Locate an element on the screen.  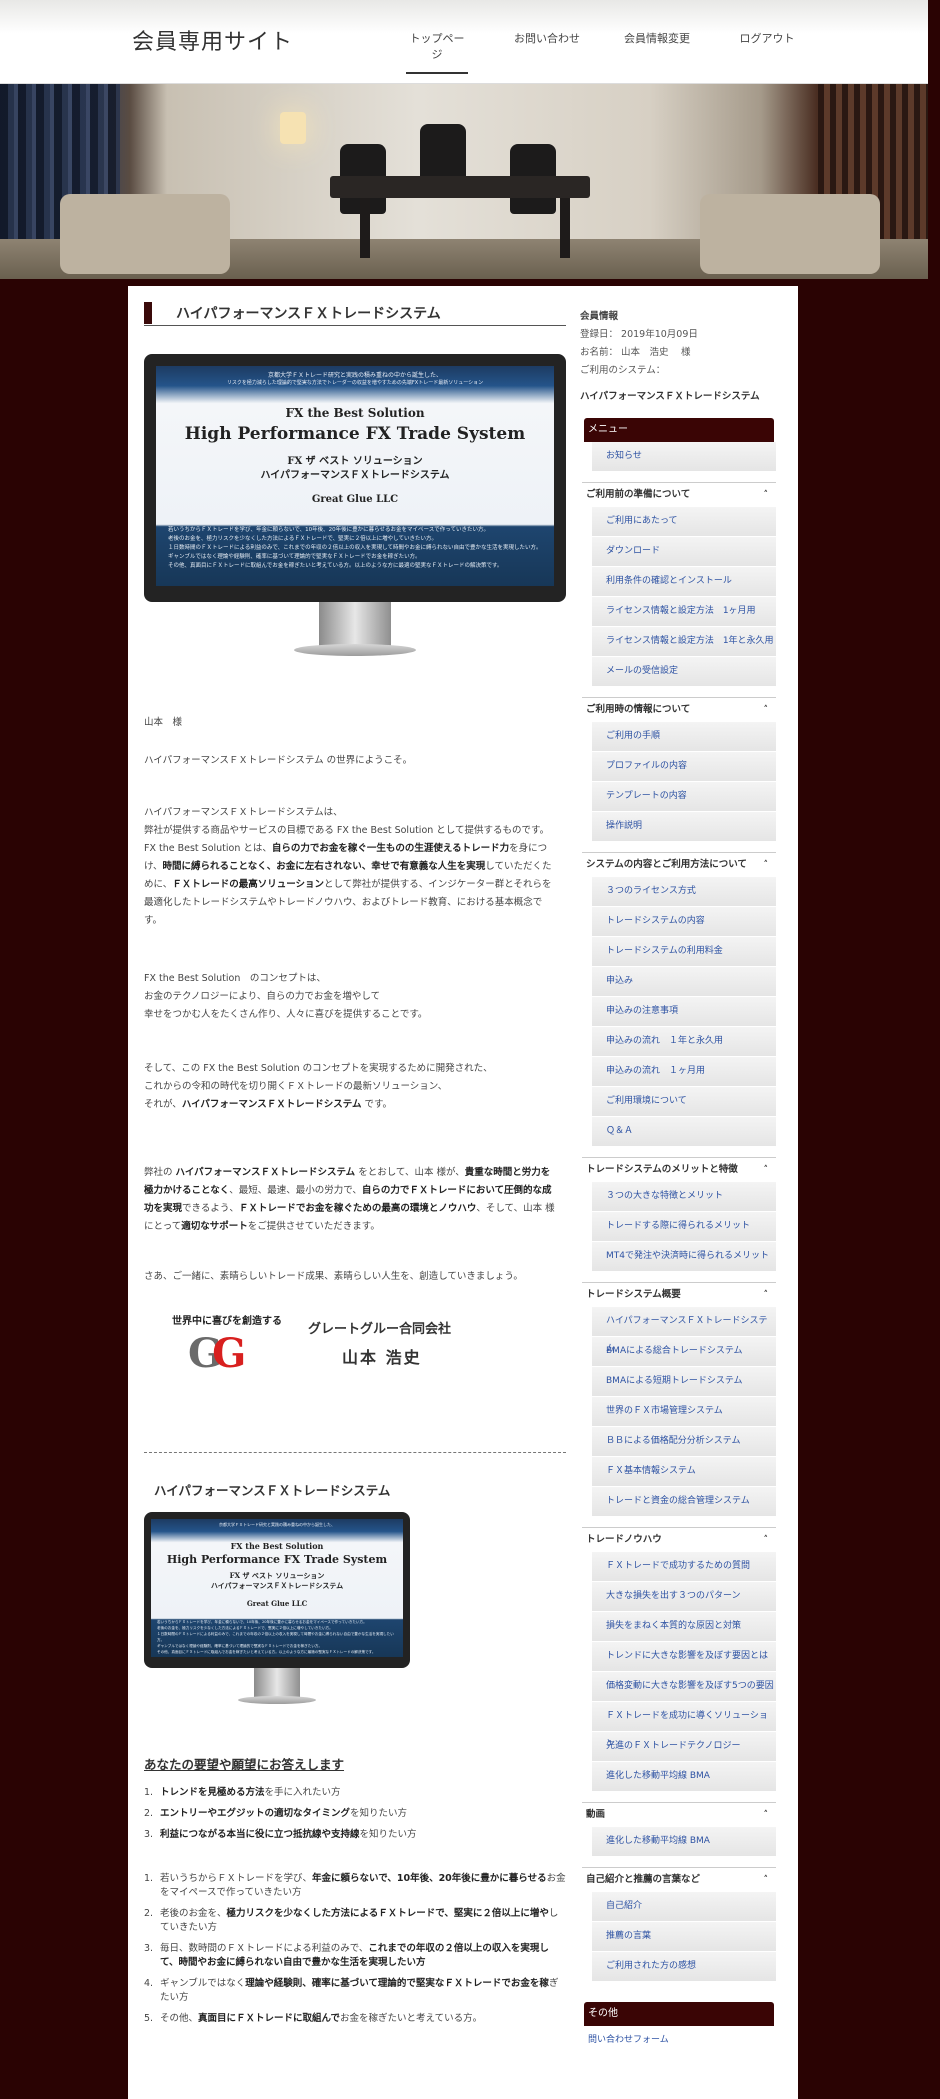
sidebar-item: 申込みの流れ １ヶ月用 is located at coordinates (684, 1072).